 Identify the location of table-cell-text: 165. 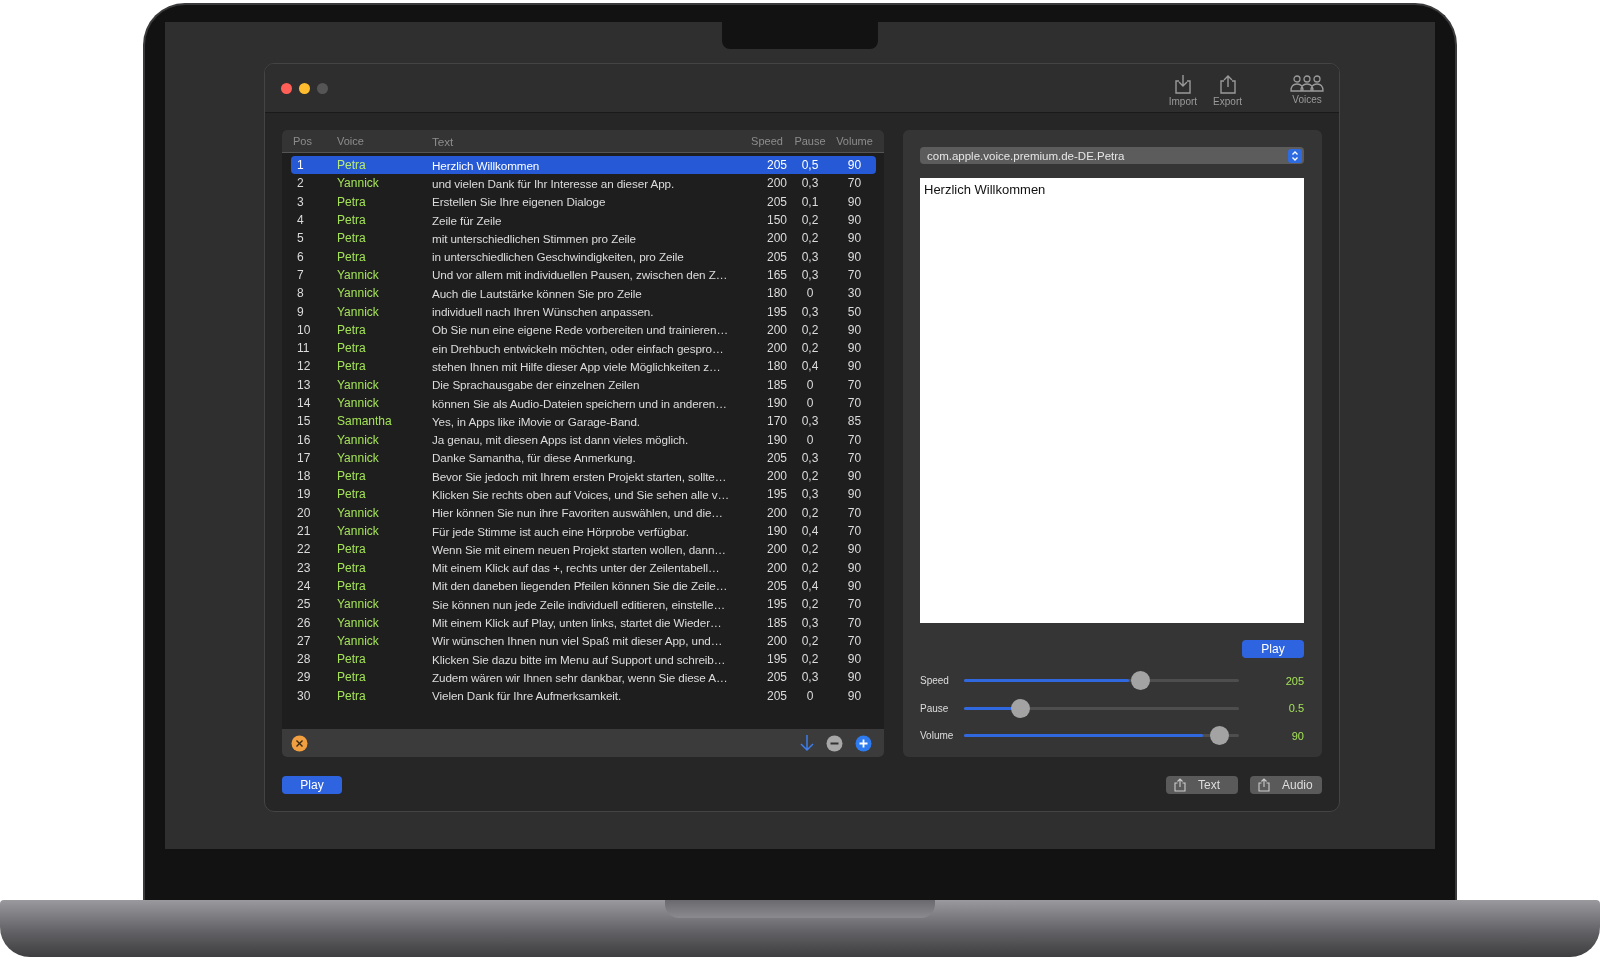
(776, 274).